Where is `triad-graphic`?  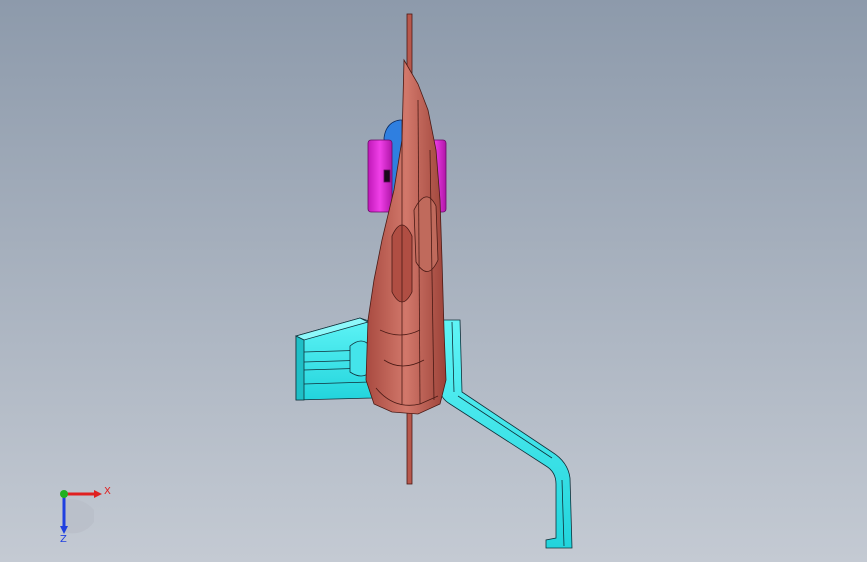
triad-graphic is located at coordinates (81, 512).